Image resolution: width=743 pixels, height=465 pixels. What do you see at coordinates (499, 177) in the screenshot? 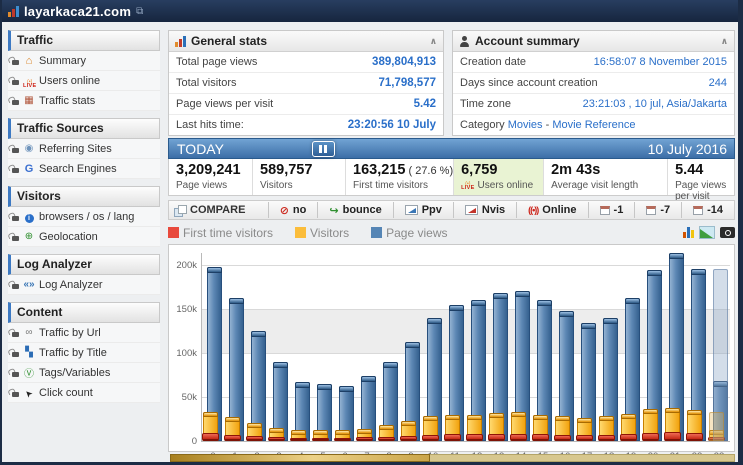
I see `stat-users-online: 6,759 (•) LIVE Users online` at bounding box center [499, 177].